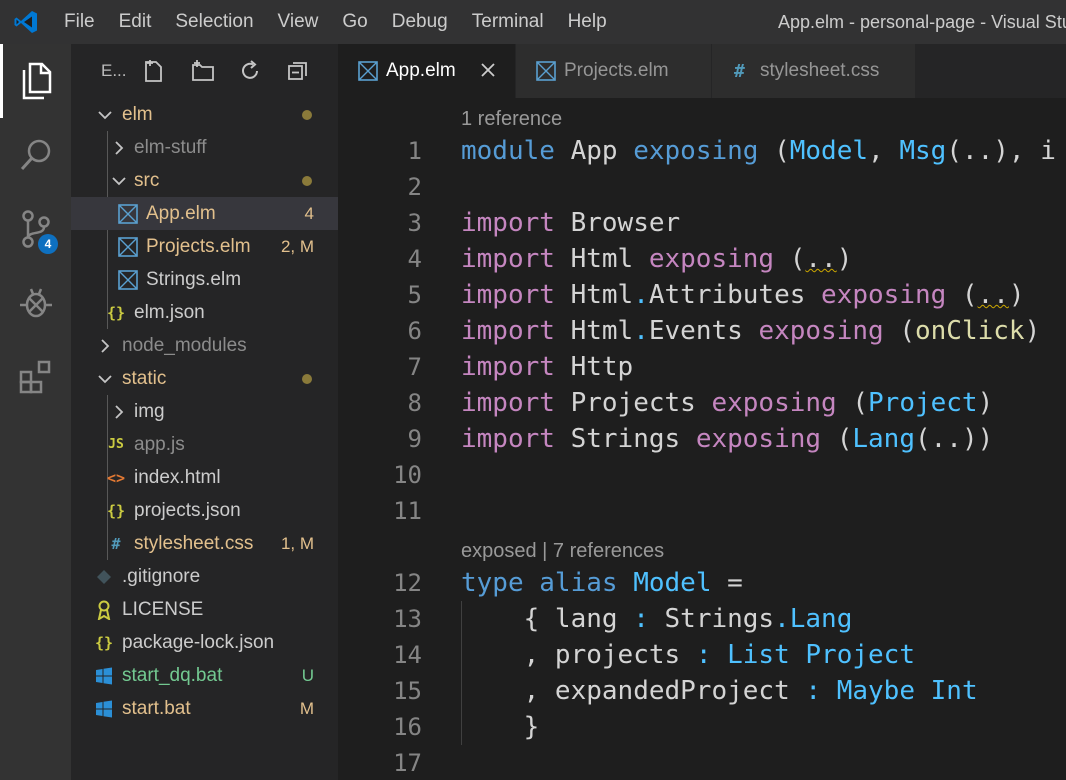  What do you see at coordinates (169, 312) in the screenshot?
I see `file-label: elm.json` at bounding box center [169, 312].